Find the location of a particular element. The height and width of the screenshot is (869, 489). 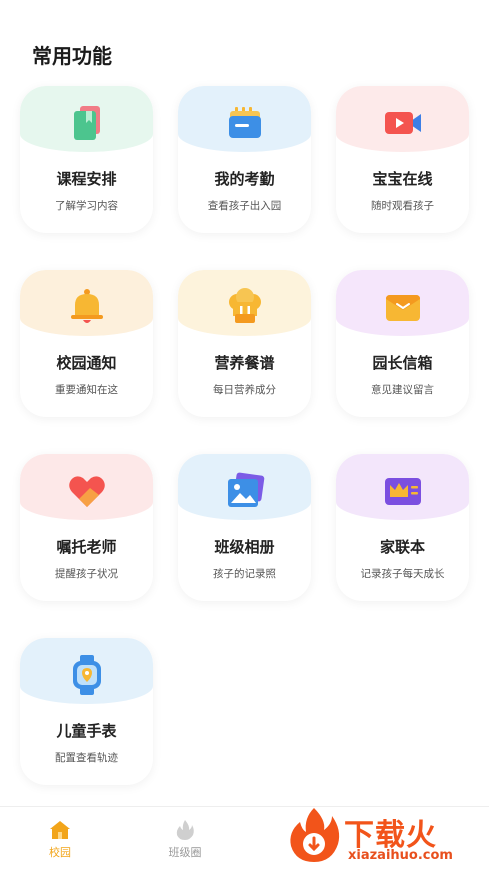

home-icon is located at coordinates (60, 830).